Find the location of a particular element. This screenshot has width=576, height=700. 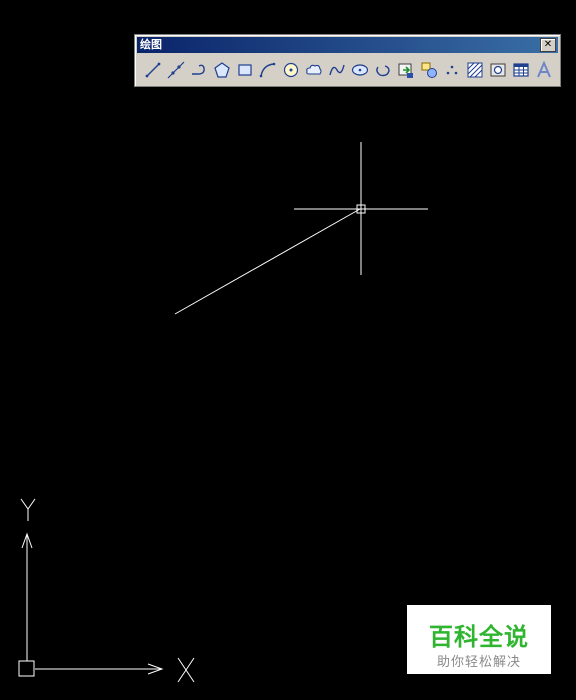

line-button is located at coordinates (152, 70).